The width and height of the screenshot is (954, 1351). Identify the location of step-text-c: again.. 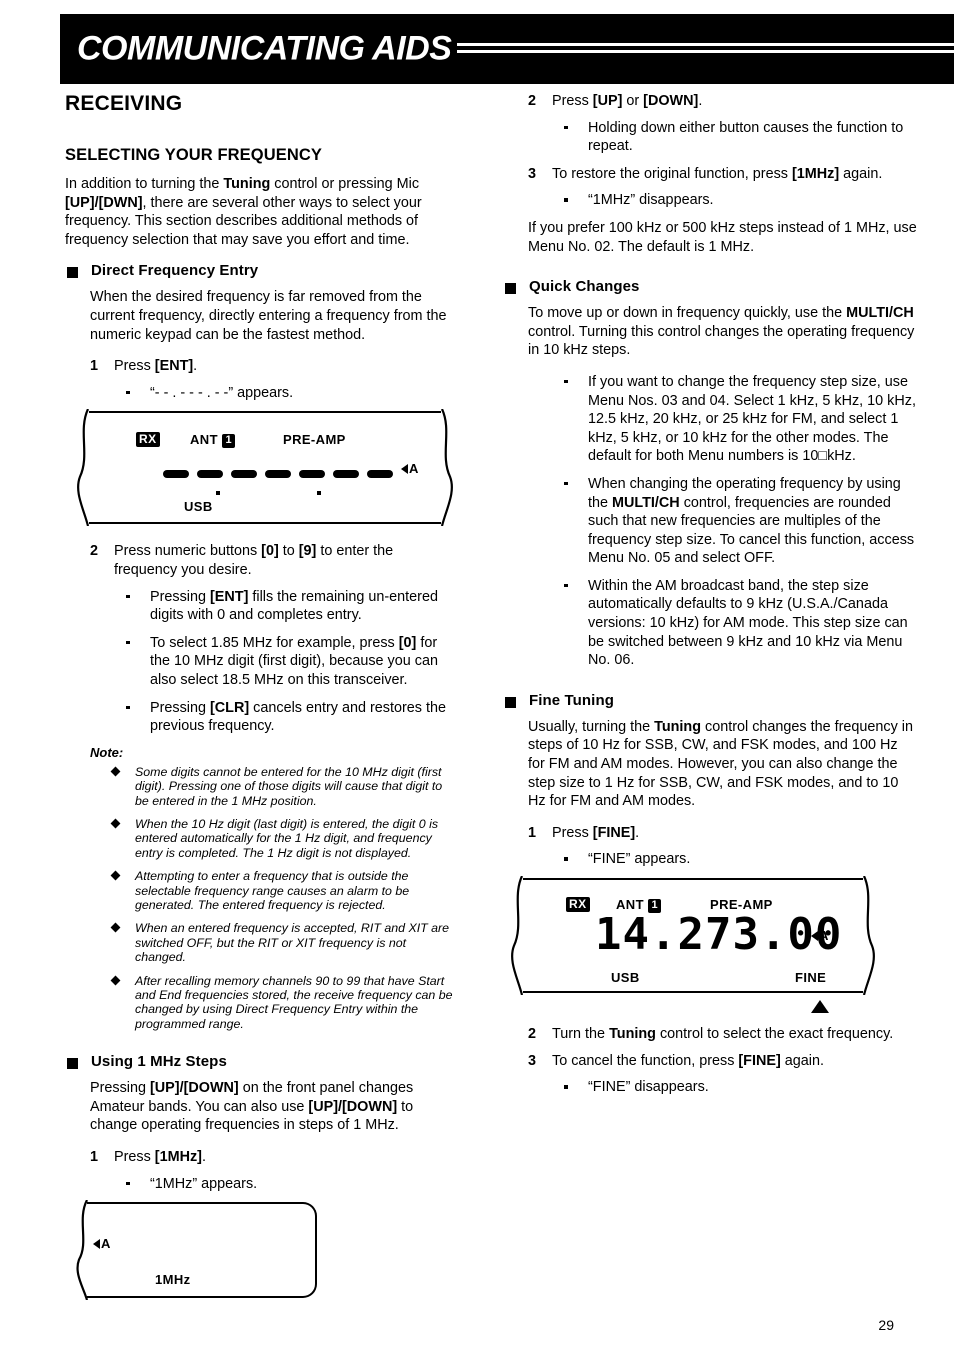
(802, 1060).